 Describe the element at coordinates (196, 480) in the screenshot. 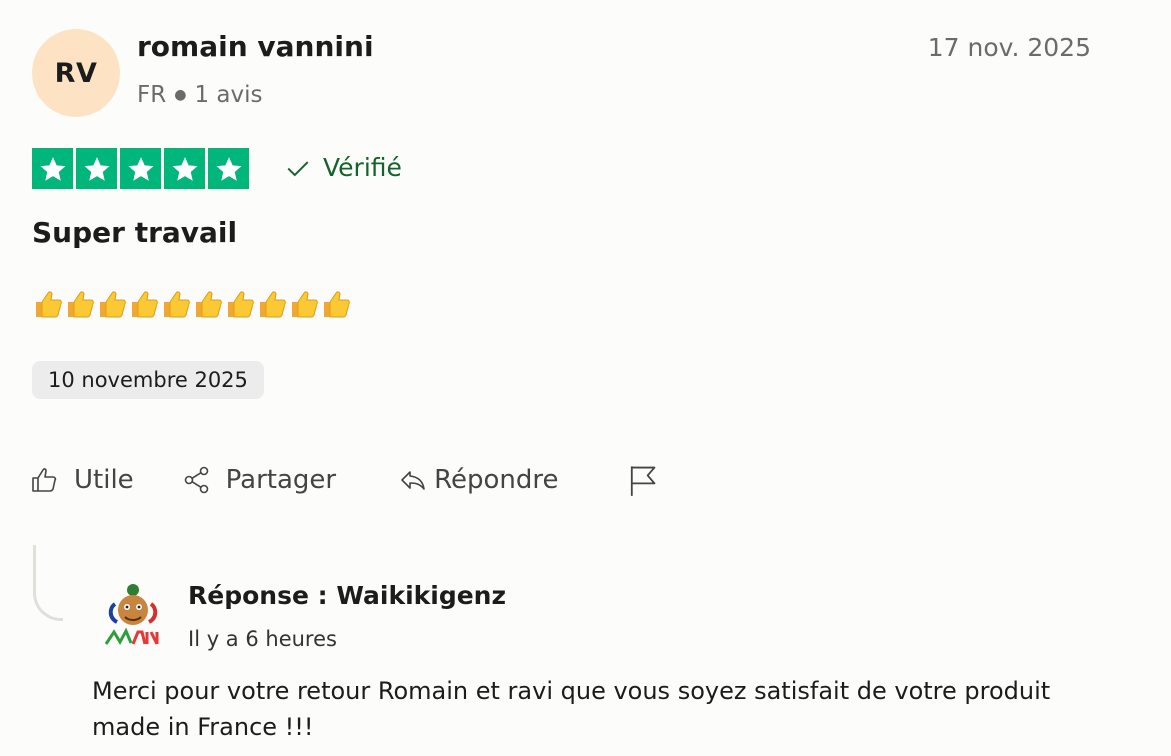

I see `share-icon` at that location.